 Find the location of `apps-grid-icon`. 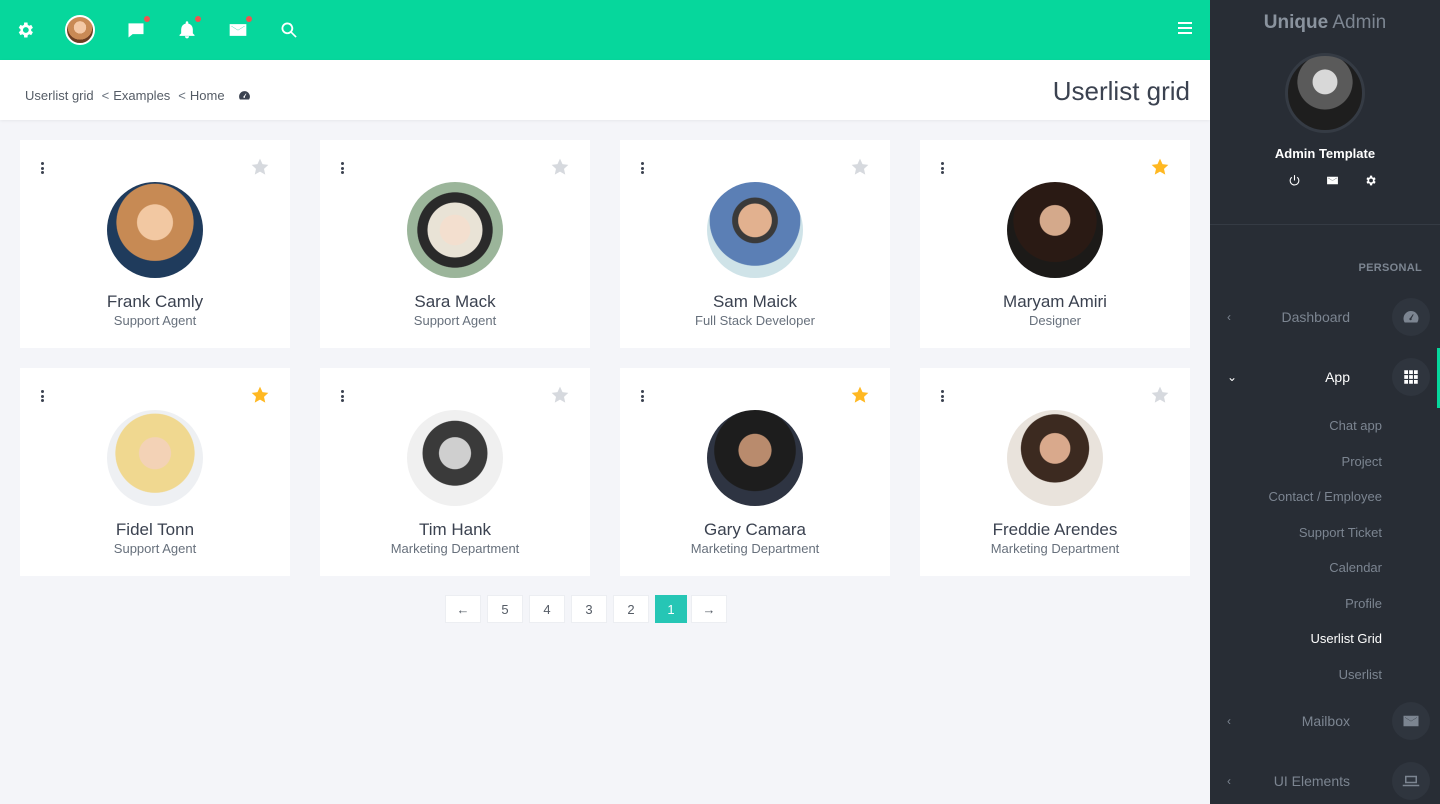

apps-grid-icon is located at coordinates (1411, 377).